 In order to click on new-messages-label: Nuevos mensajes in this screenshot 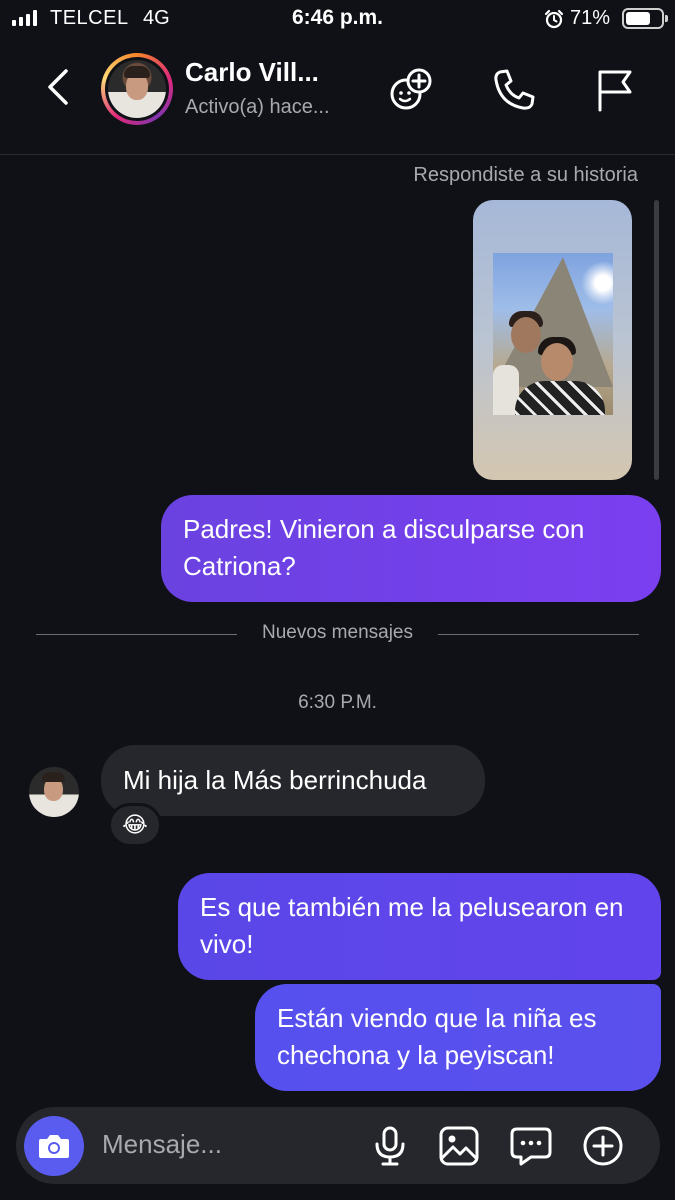, I will do `click(337, 632)`.